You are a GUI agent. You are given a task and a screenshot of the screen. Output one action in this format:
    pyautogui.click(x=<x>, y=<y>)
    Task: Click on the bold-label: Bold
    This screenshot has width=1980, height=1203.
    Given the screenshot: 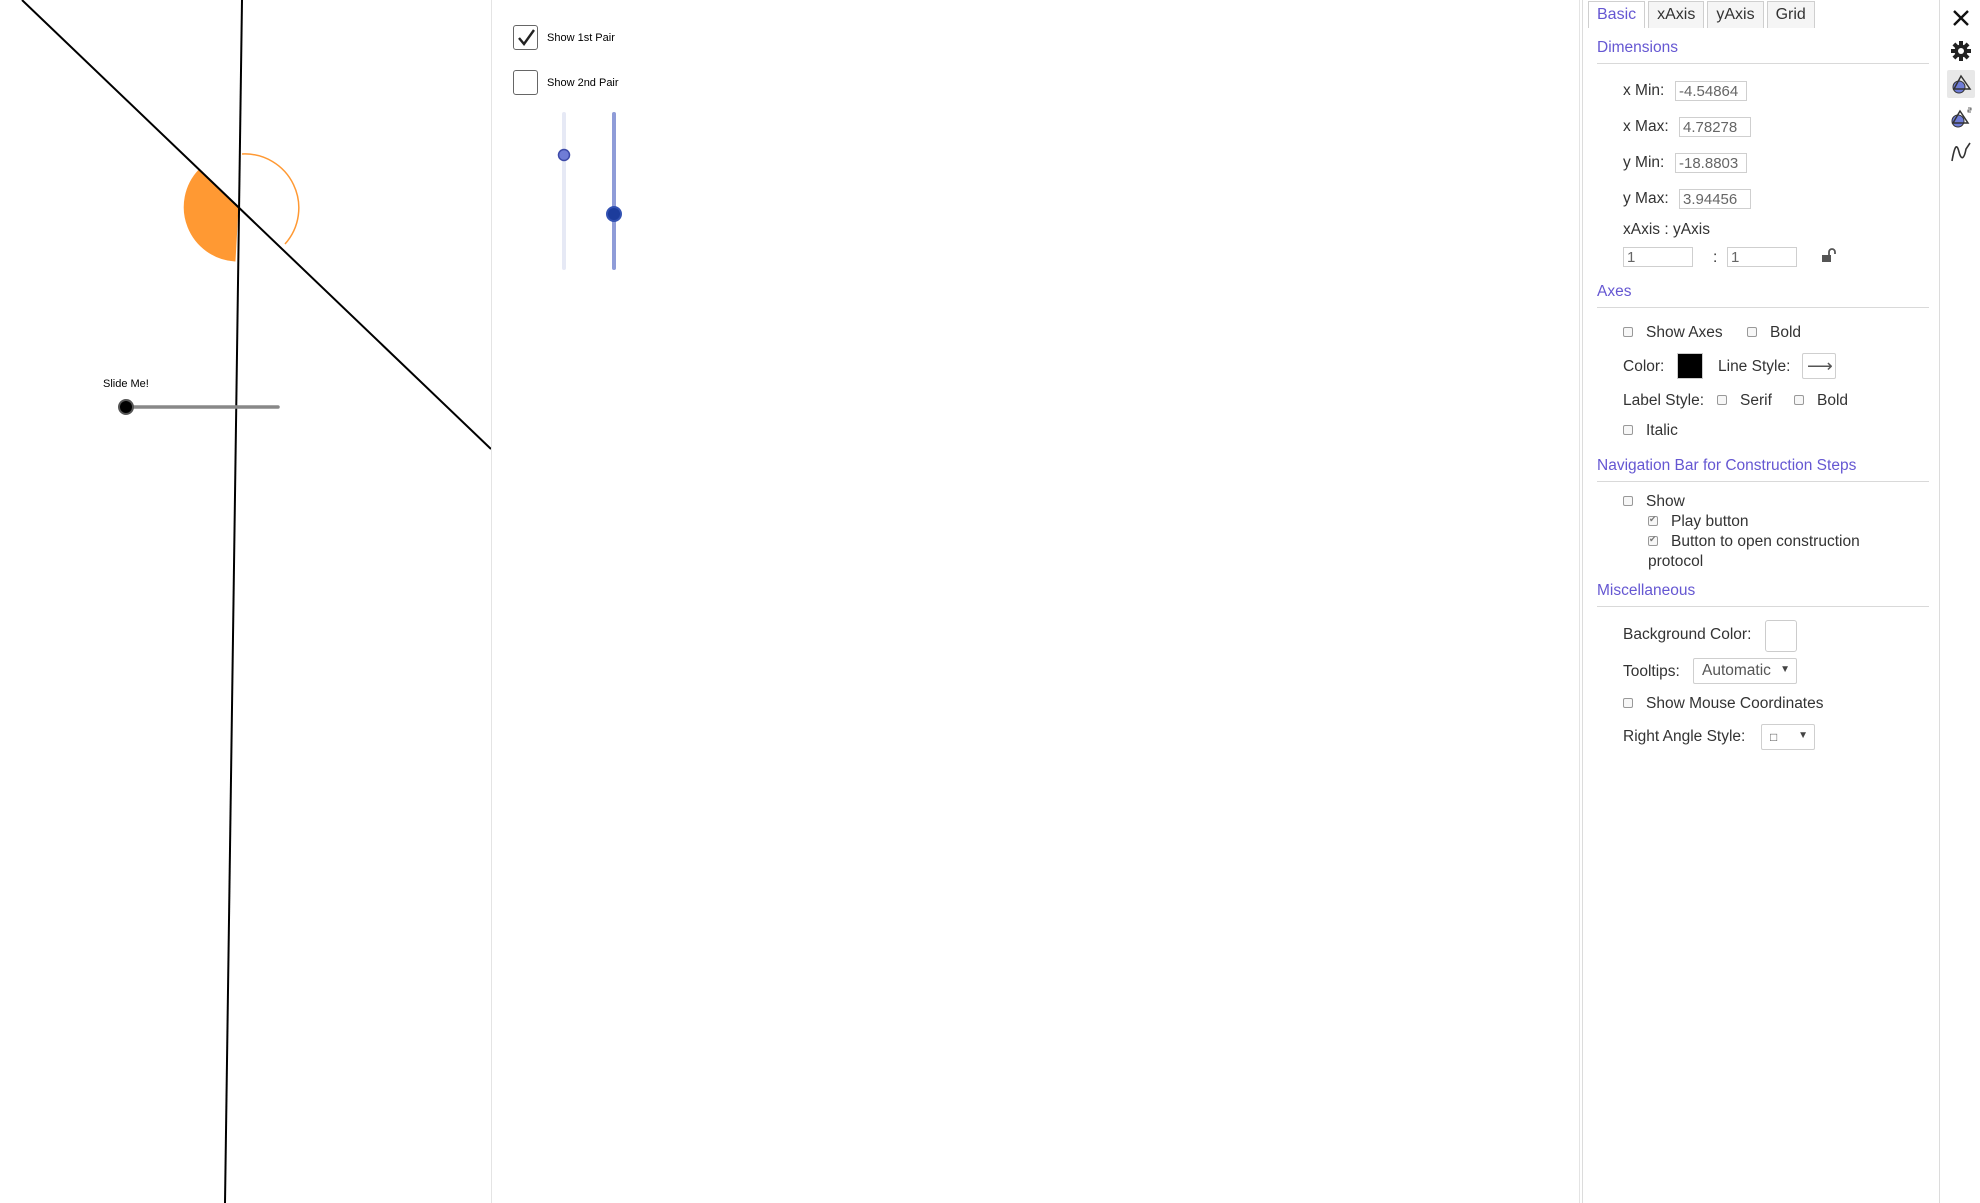 What is the action you would take?
    pyautogui.click(x=1786, y=332)
    